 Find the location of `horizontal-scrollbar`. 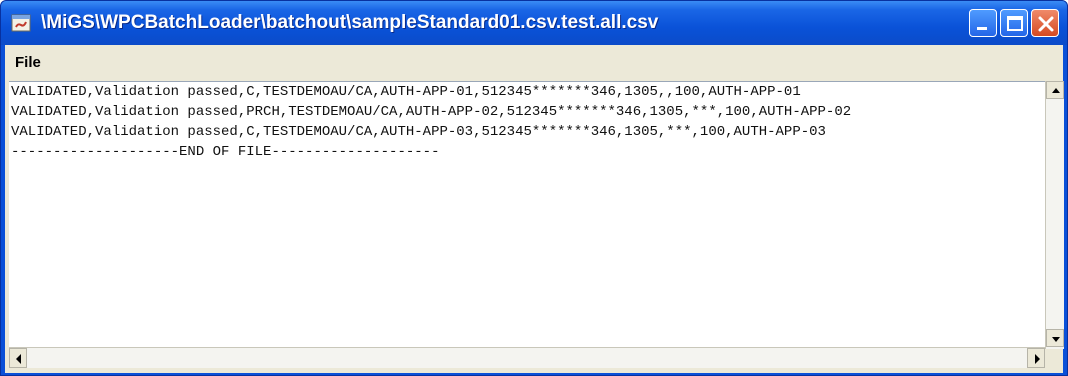

horizontal-scrollbar is located at coordinates (527, 357).